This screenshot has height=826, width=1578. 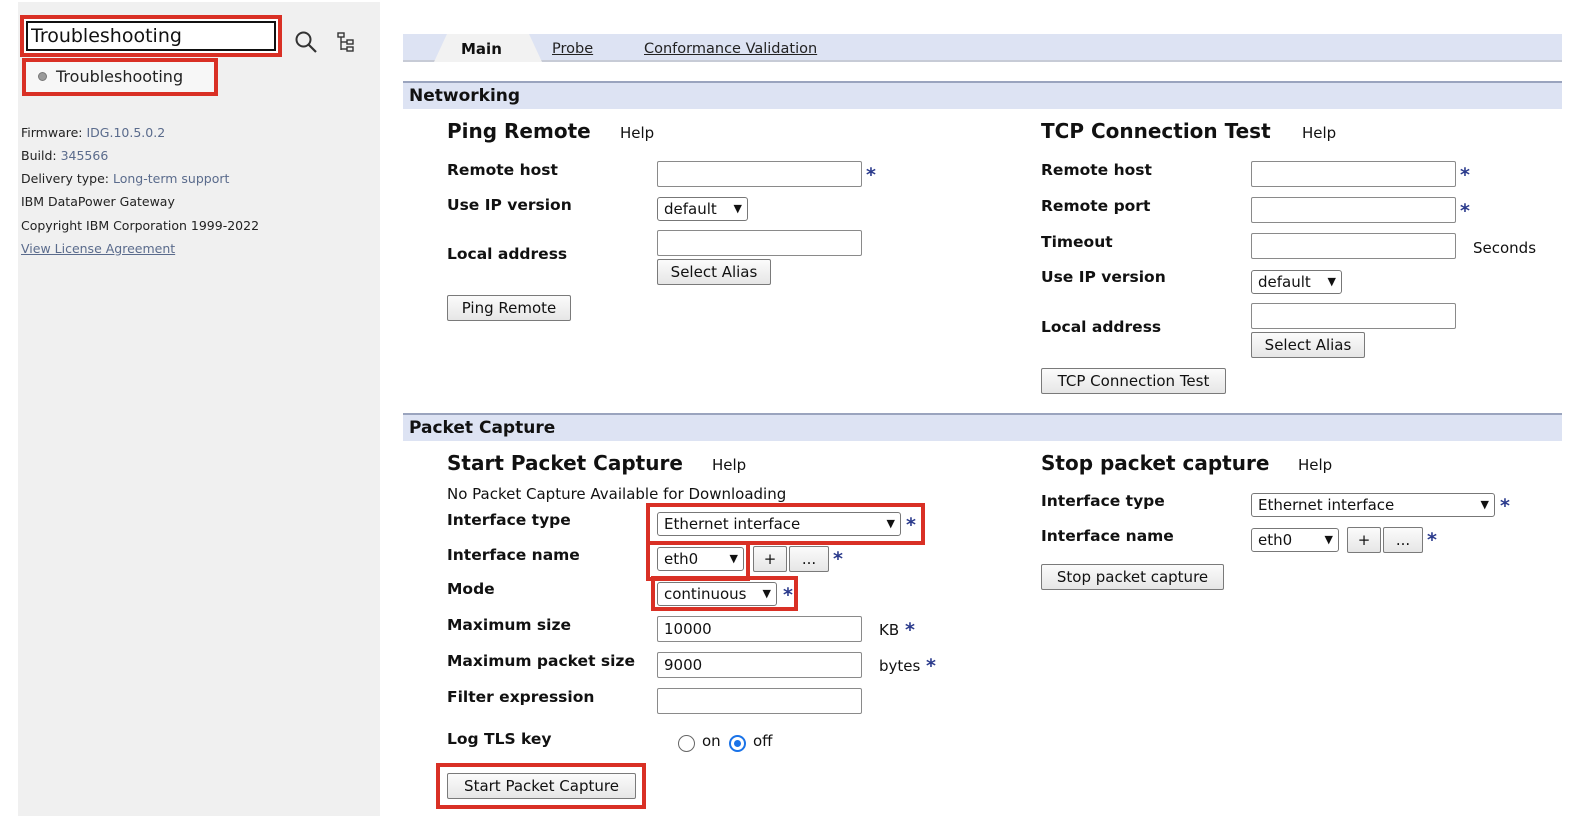 What do you see at coordinates (686, 743) in the screenshot?
I see `log-tls-on-radio` at bounding box center [686, 743].